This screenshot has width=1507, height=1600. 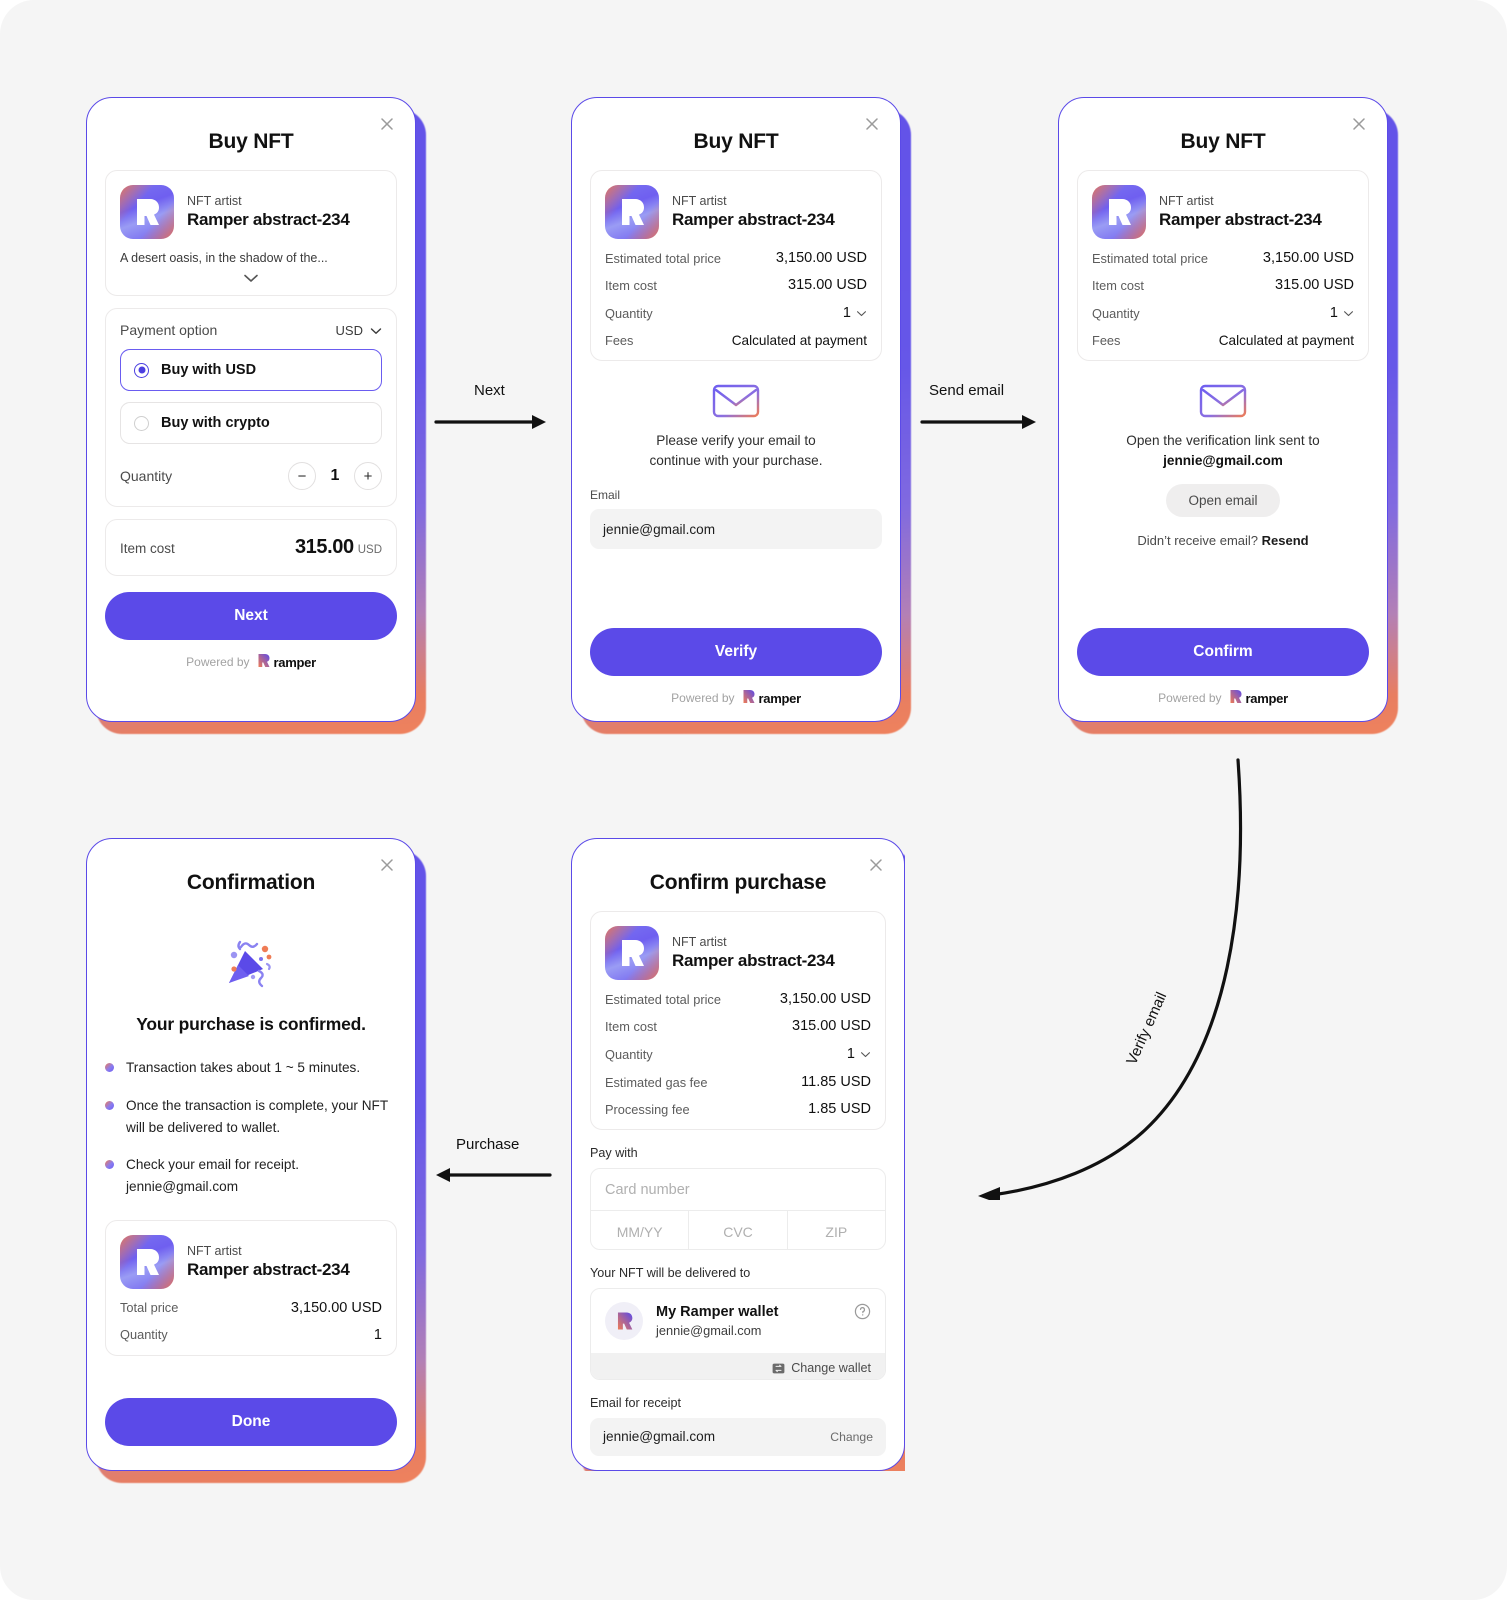 I want to click on quantity-decrement-button: −, so click(x=302, y=476).